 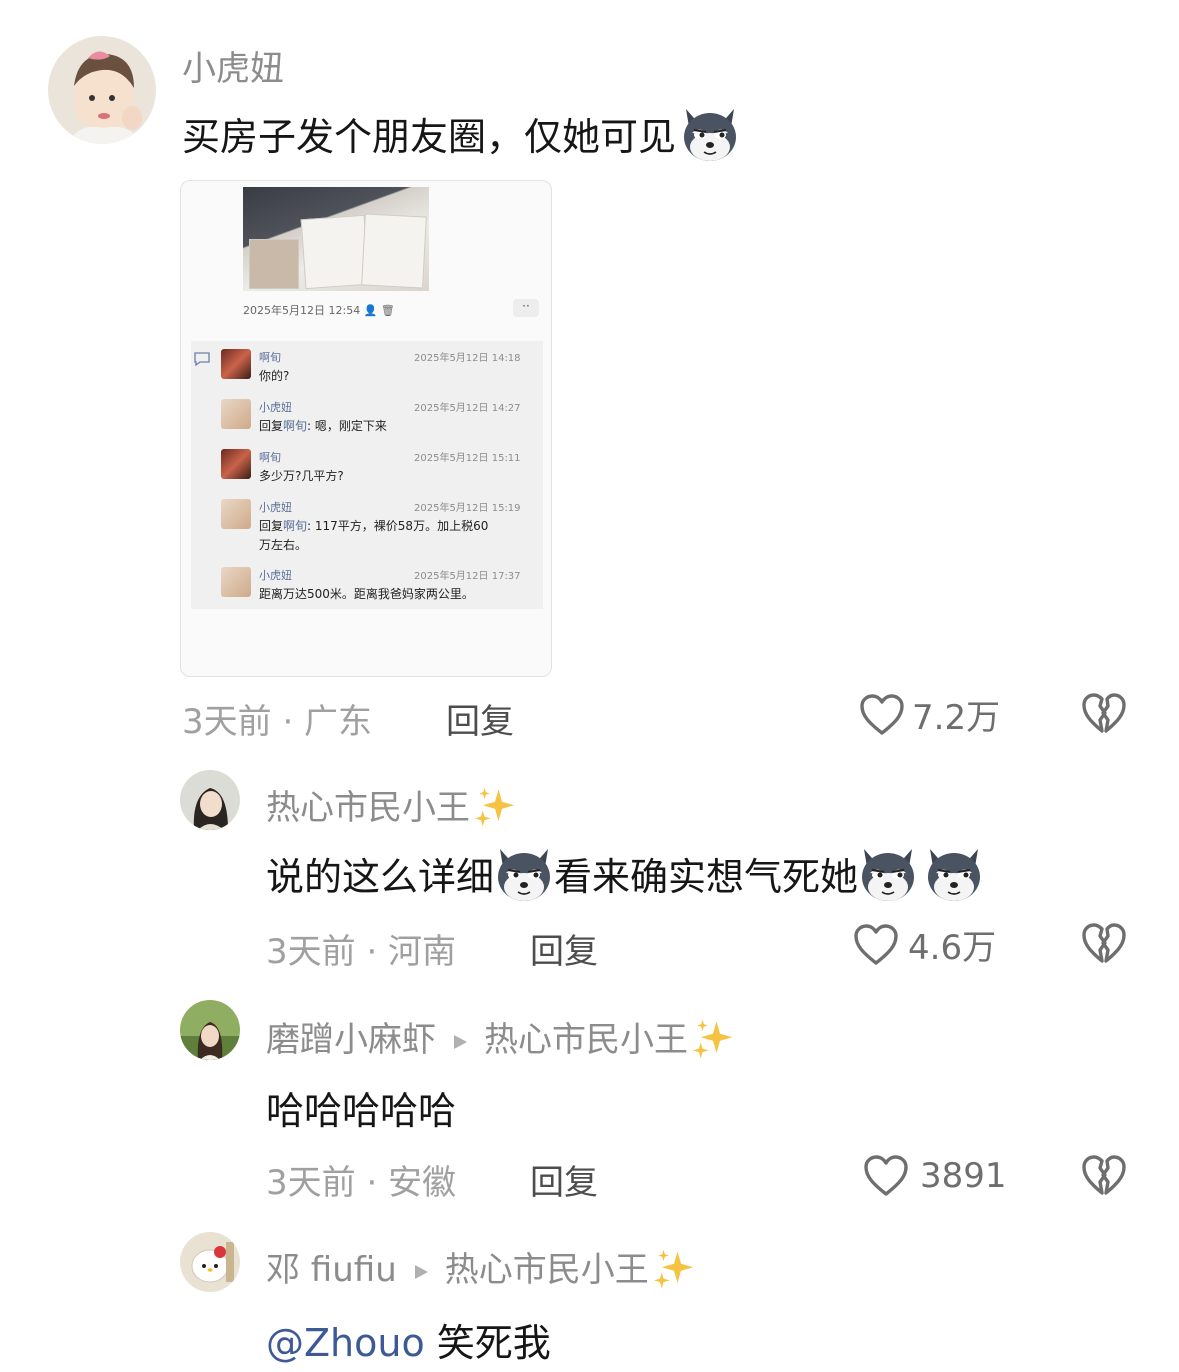 What do you see at coordinates (345, 1343) in the screenshot?
I see `mention-link: @Zhouo` at bounding box center [345, 1343].